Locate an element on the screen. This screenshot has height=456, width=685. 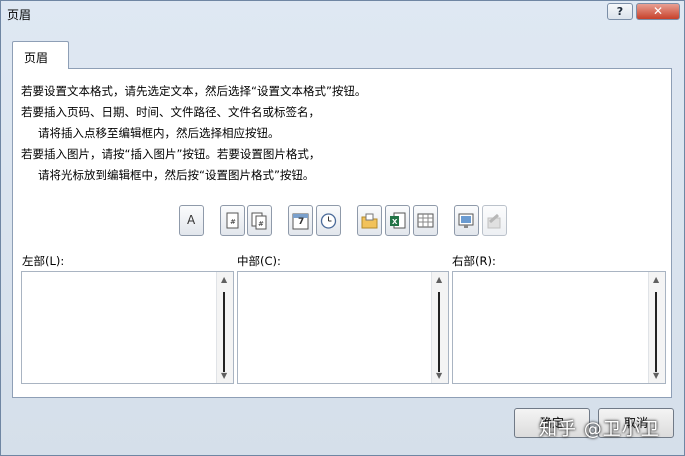
page-number-icon: # is located at coordinates (232, 220).